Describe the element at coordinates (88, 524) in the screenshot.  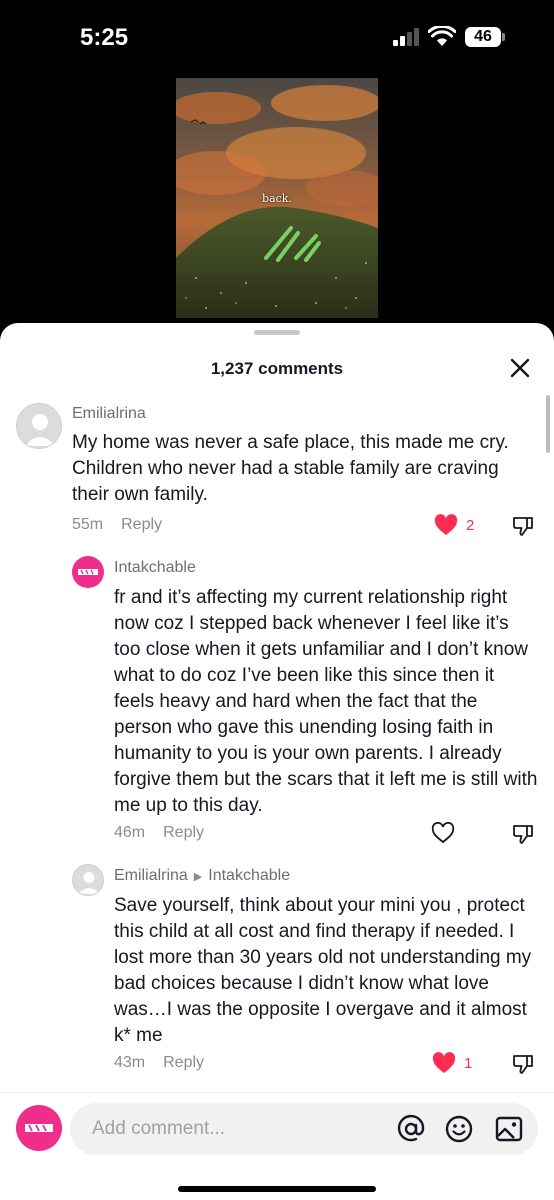
I see `comment-age: 55m` at that location.